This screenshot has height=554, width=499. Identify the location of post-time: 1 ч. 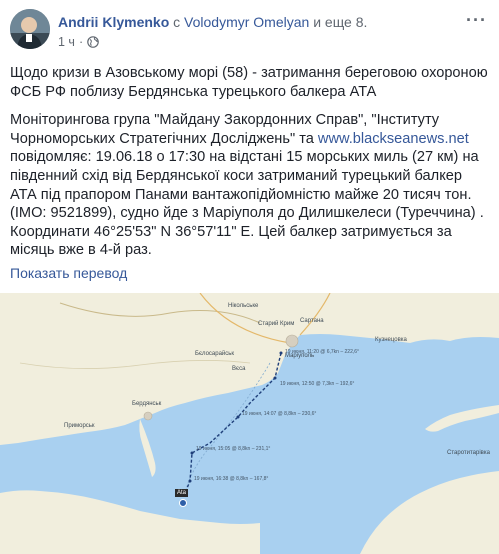
(66, 42).